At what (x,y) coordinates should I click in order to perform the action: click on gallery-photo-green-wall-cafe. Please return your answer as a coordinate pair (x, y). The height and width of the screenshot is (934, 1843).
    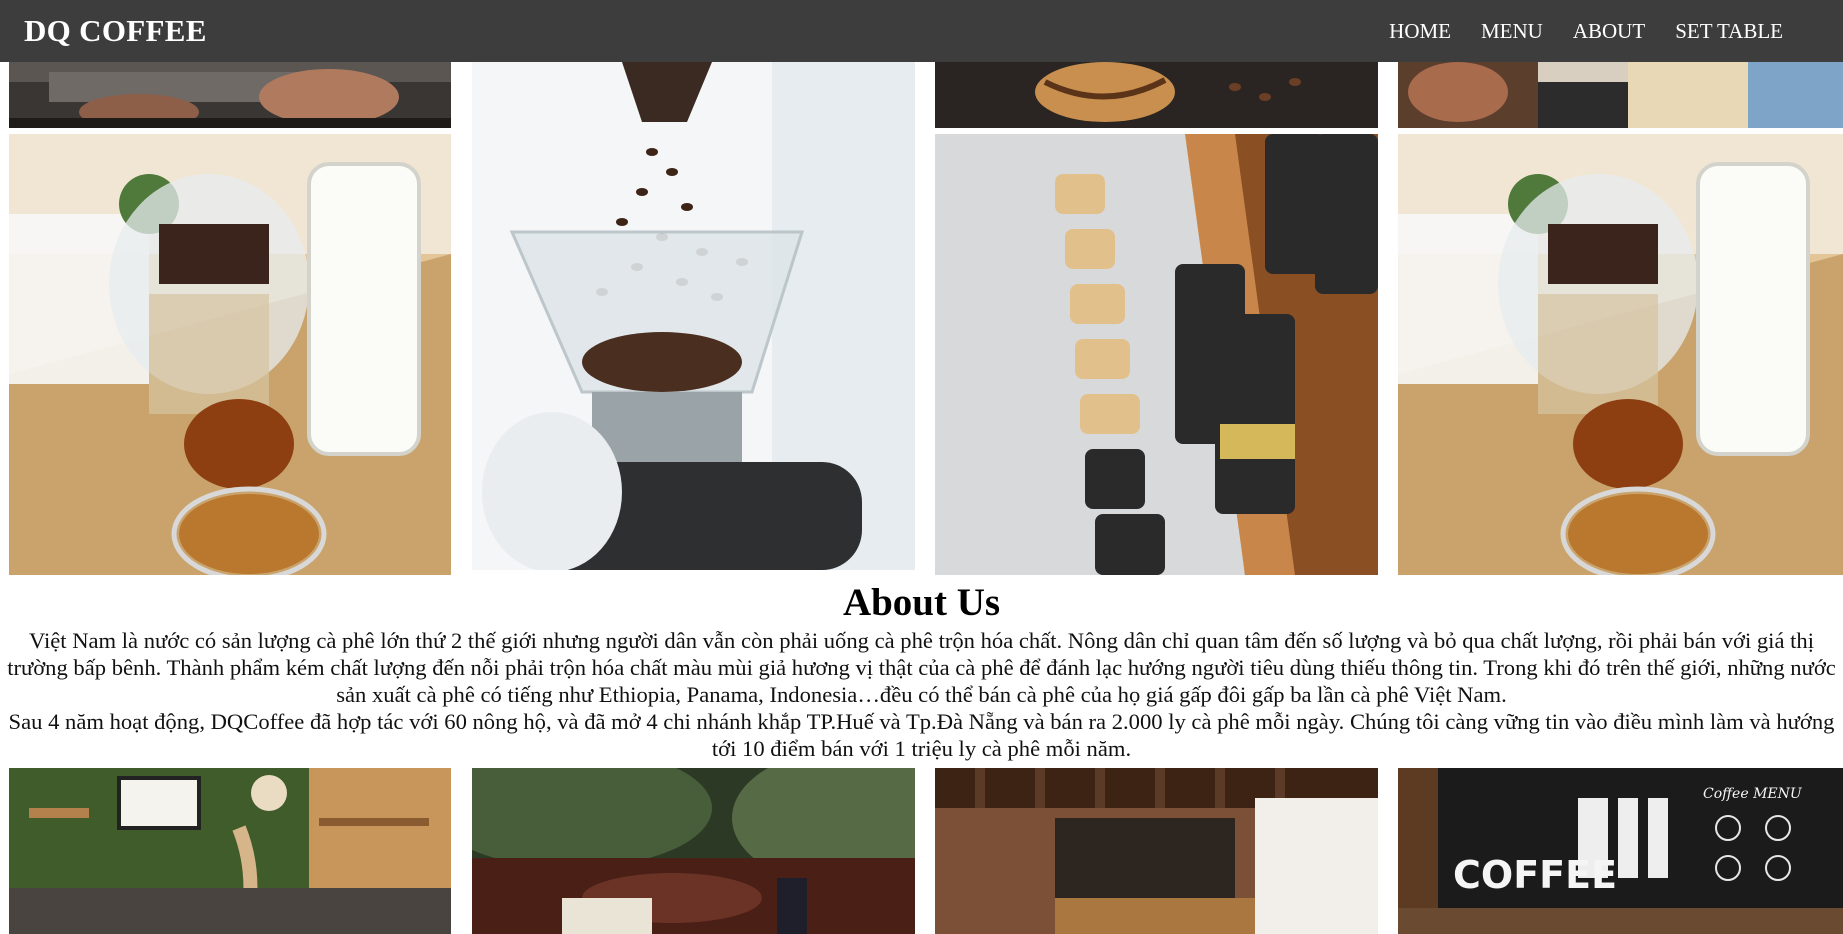
    Looking at the image, I should click on (230, 851).